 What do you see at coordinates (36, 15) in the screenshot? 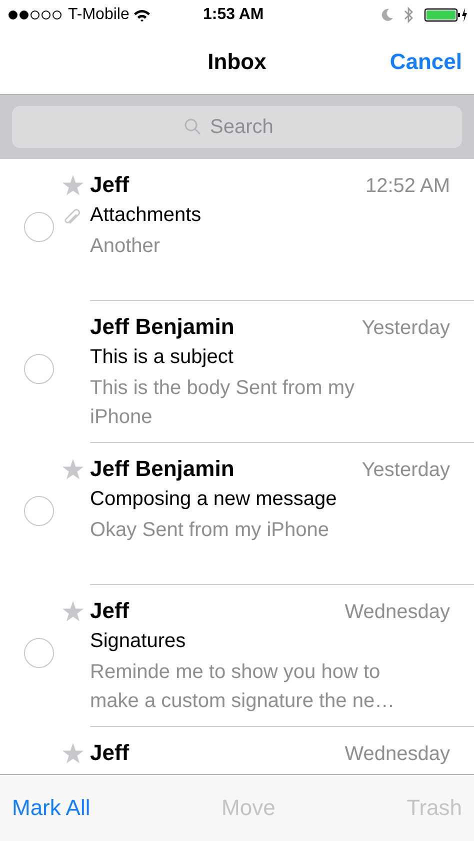
I see `signal-icon` at bounding box center [36, 15].